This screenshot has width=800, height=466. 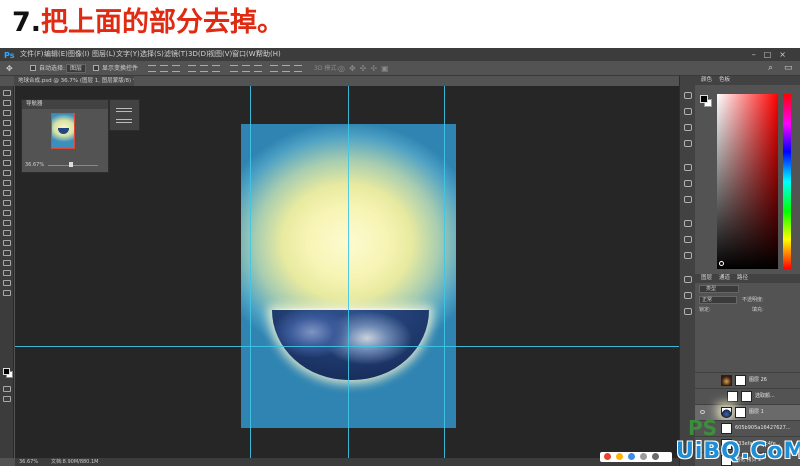 I want to click on align-middle-icon, so click(x=164, y=68).